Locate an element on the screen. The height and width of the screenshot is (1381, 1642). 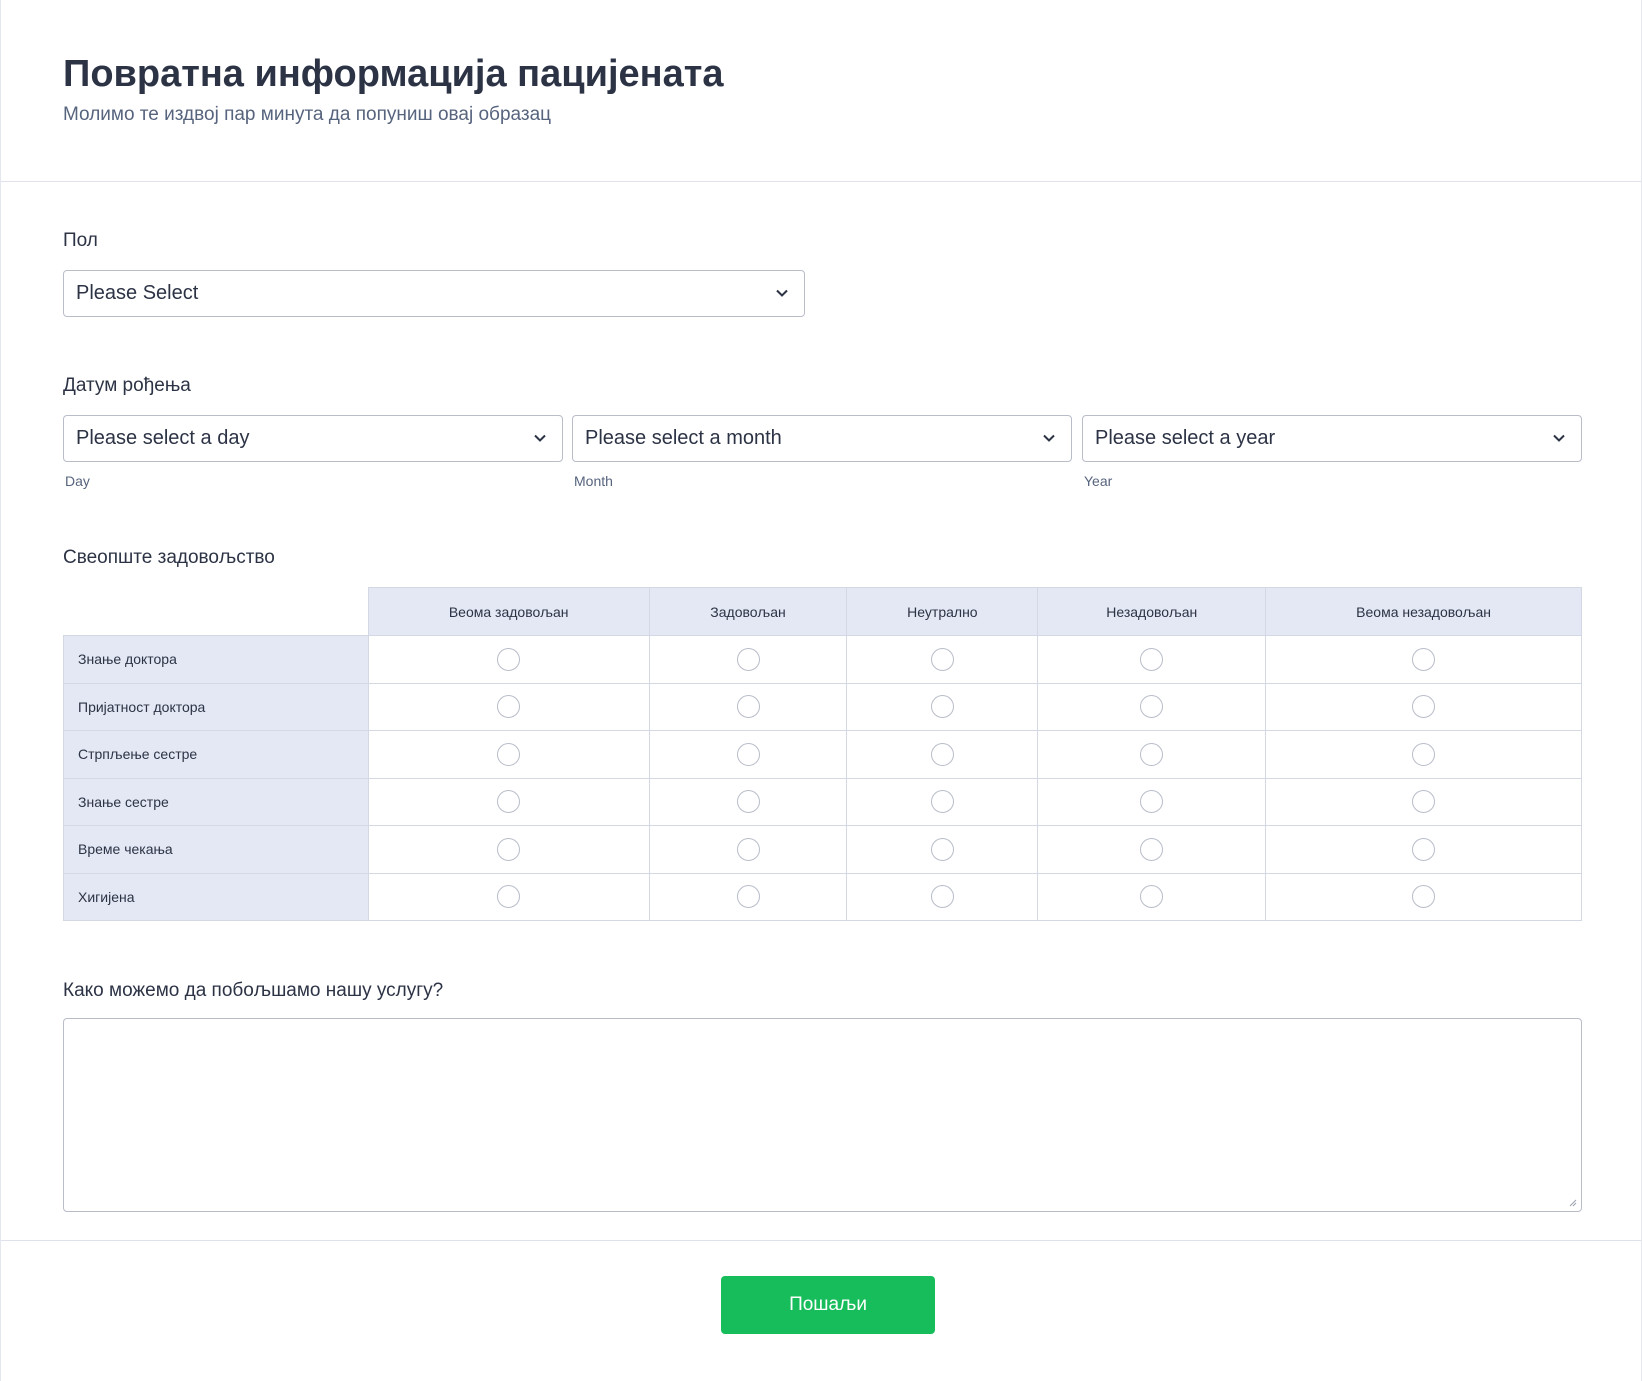
table-row: Хигијена is located at coordinates (822, 896).